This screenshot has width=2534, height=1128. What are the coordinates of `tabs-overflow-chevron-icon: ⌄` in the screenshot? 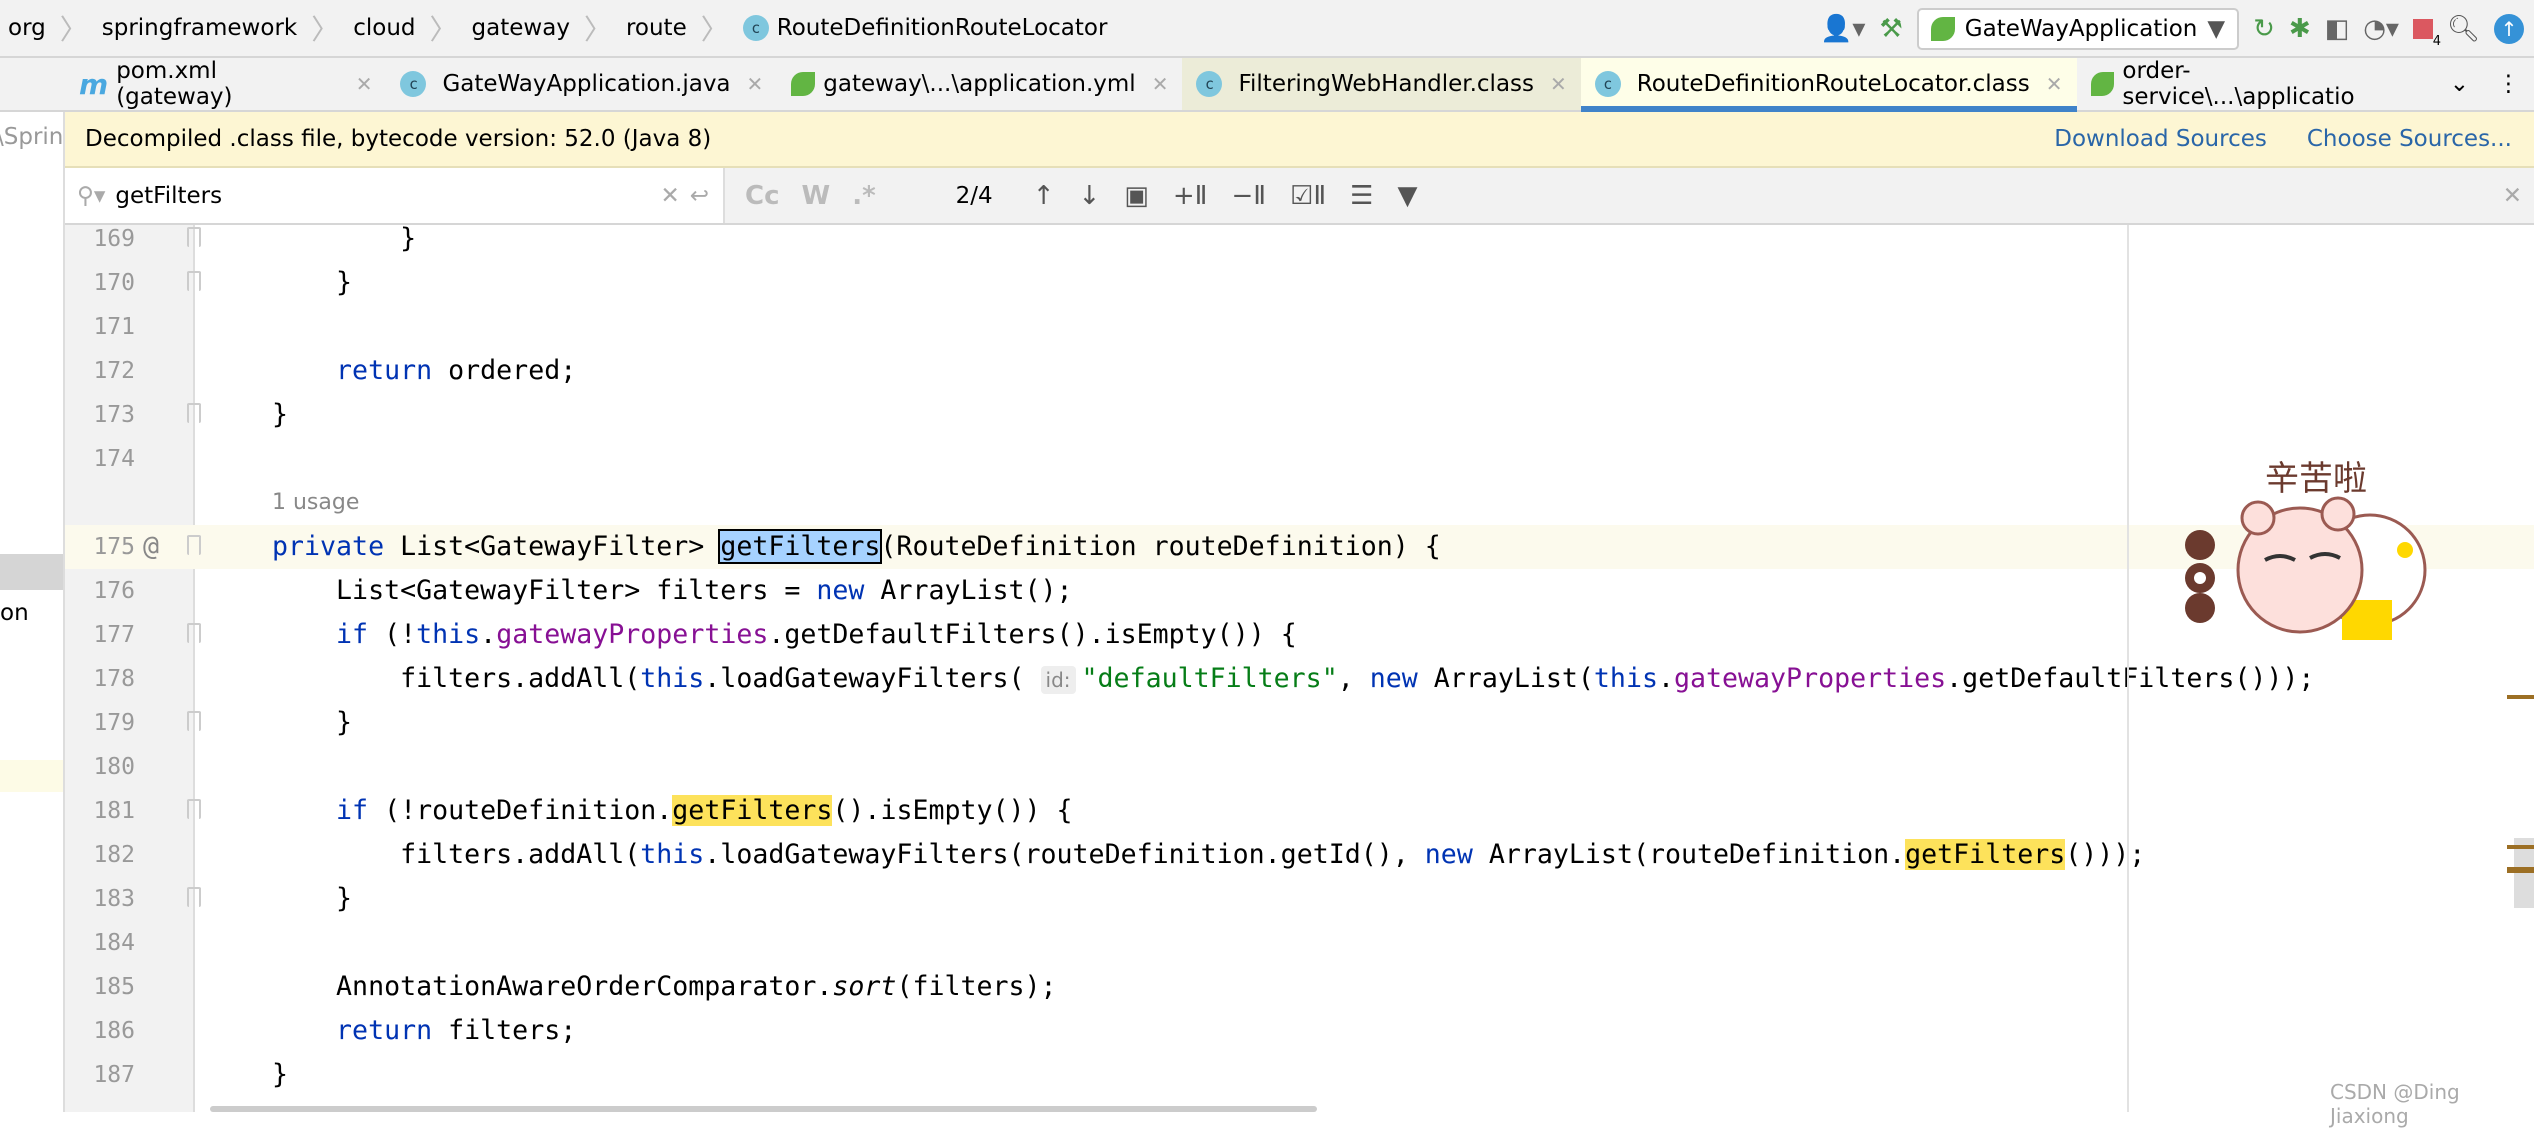 It's located at (2459, 84).